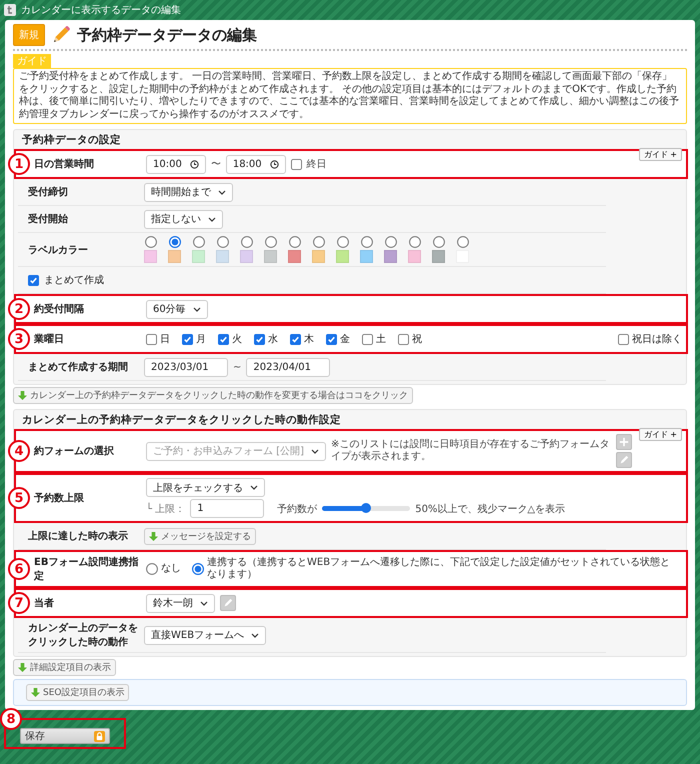 Image resolution: width=700 pixels, height=764 pixels. Describe the element at coordinates (213, 395) in the screenshot. I see `toggle-button: カレンダー上の予約枠データデータをクリックした時の動作を変更する場合はココをクリック` at that location.